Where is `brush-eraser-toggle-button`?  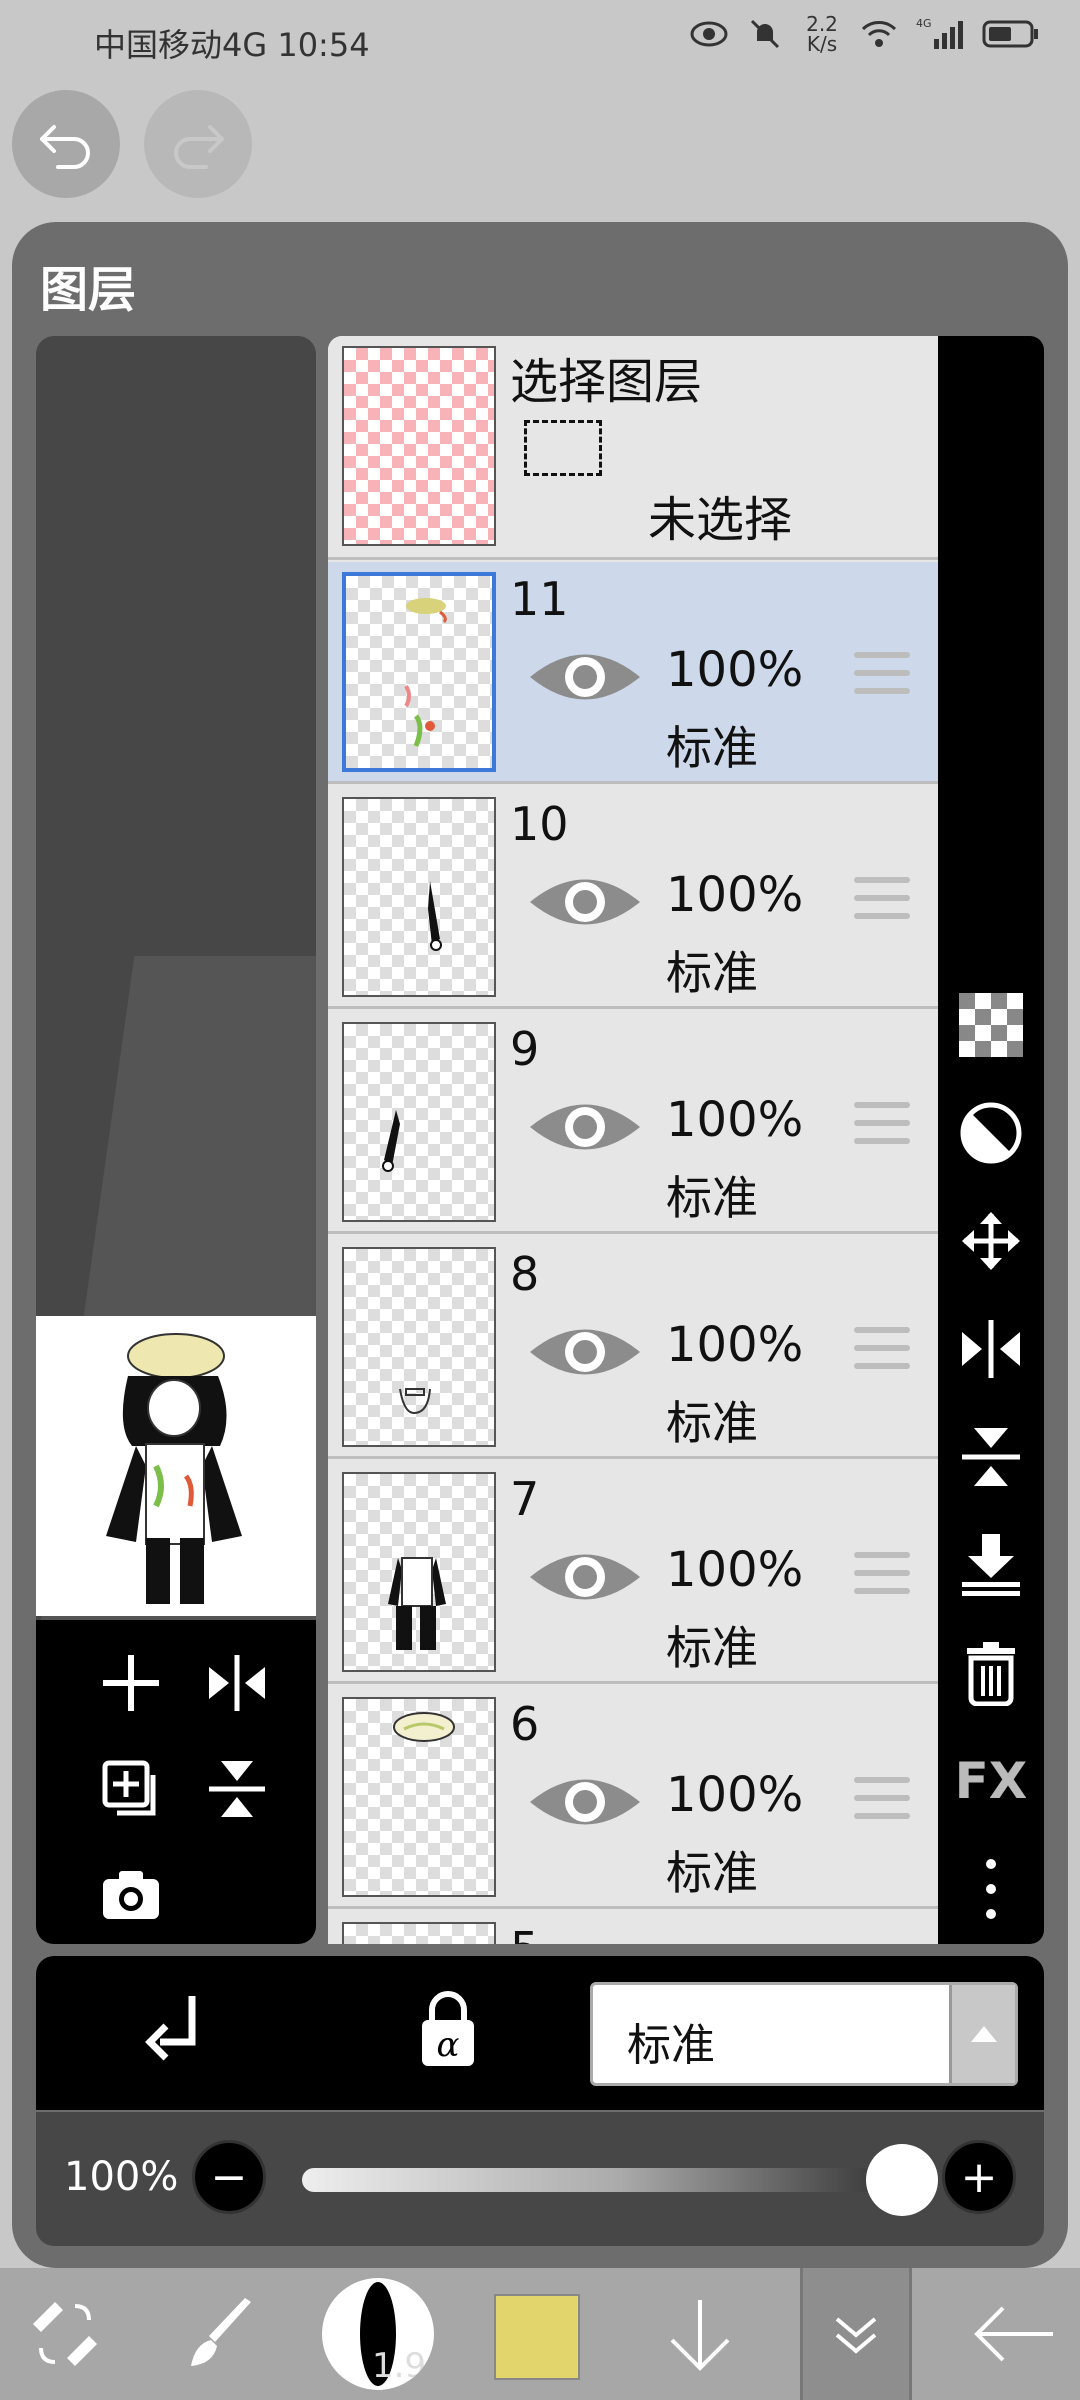
brush-eraser-toggle-button is located at coordinates (65, 2334).